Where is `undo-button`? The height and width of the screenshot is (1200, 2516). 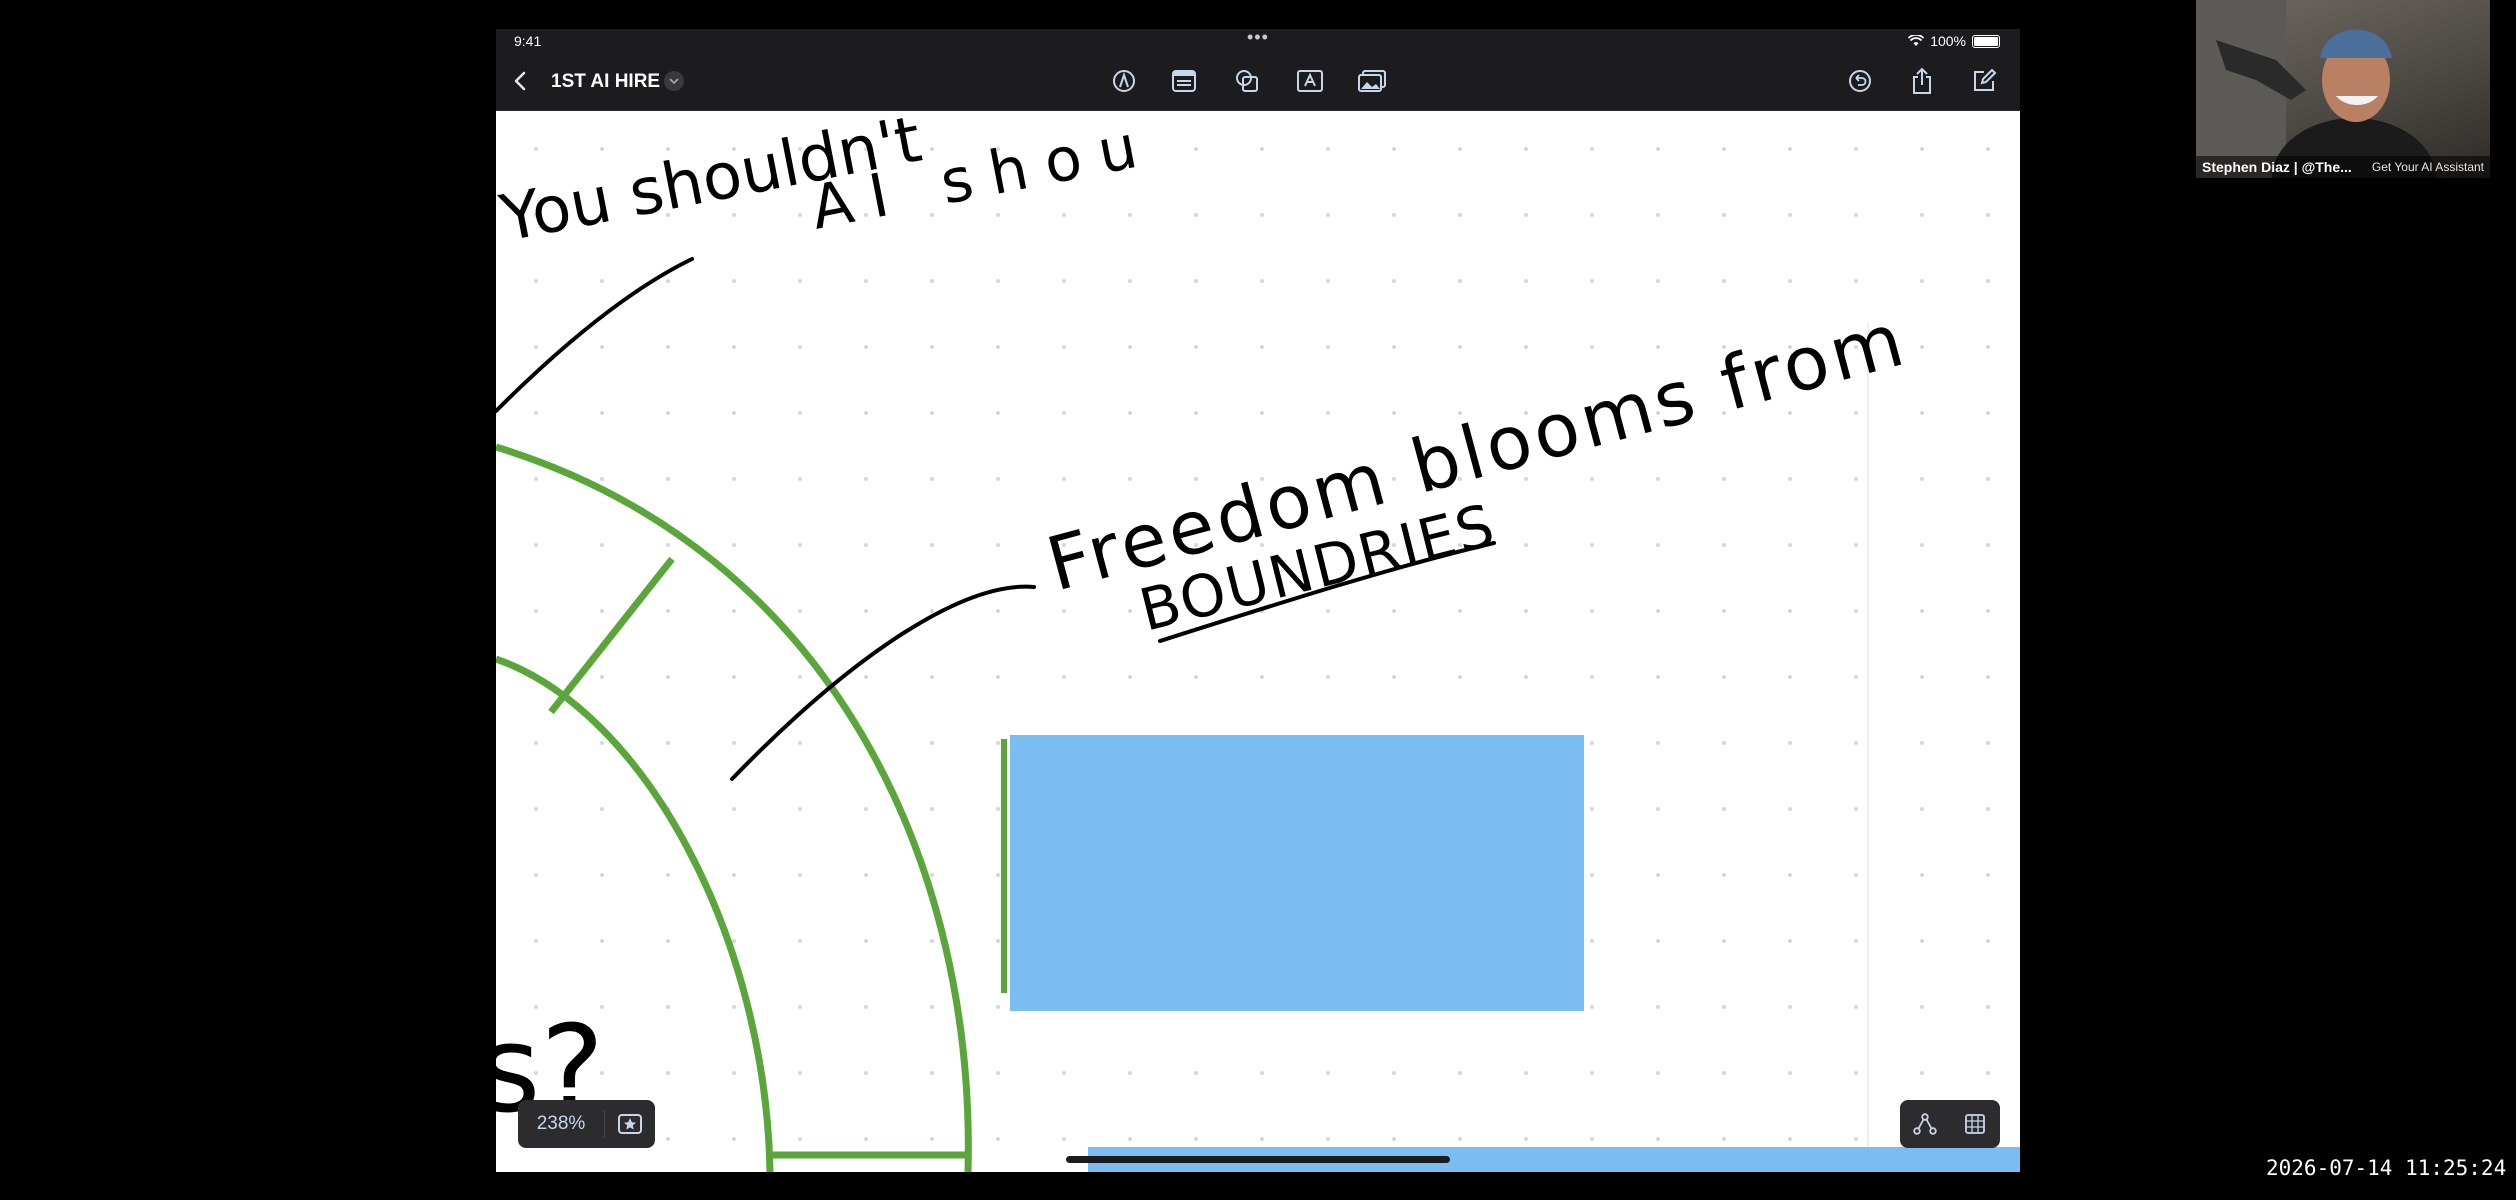
undo-button is located at coordinates (1860, 81).